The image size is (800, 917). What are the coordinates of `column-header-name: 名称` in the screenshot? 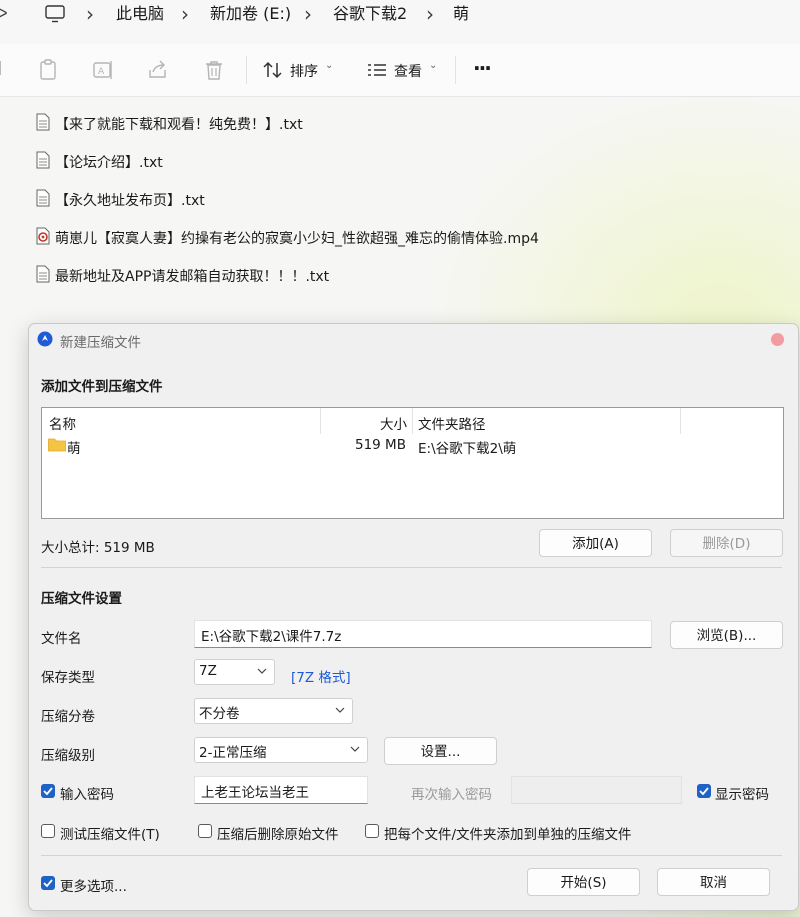 It's located at (62, 423).